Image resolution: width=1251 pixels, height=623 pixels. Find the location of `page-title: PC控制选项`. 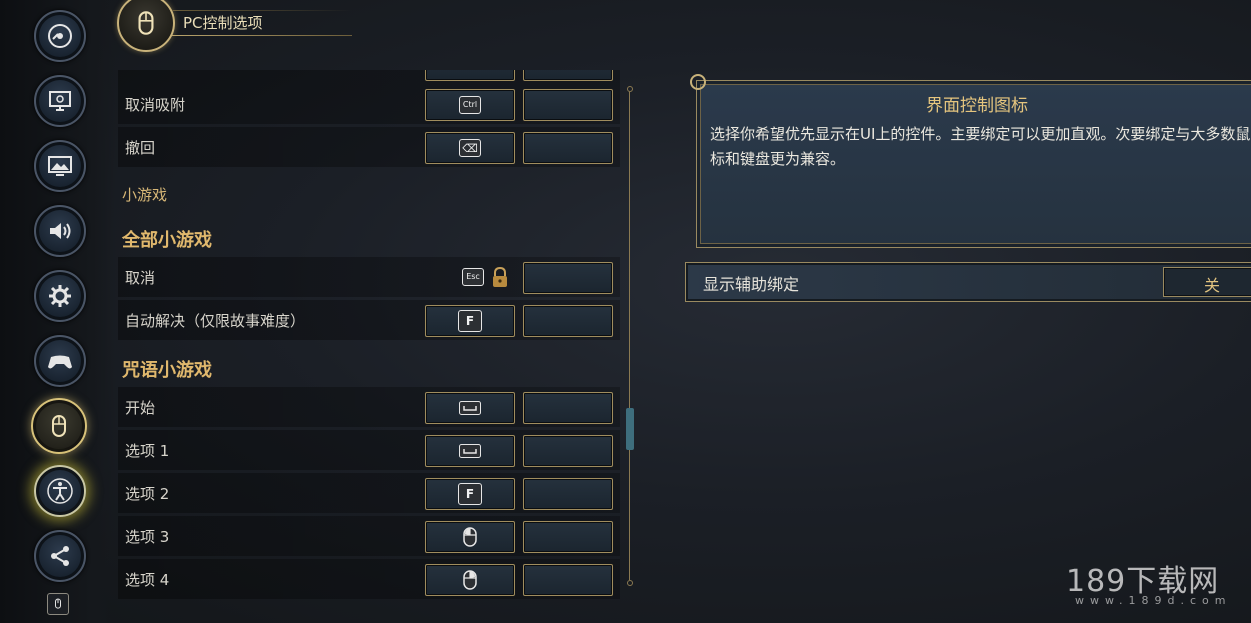

page-title: PC控制选项 is located at coordinates (223, 23).